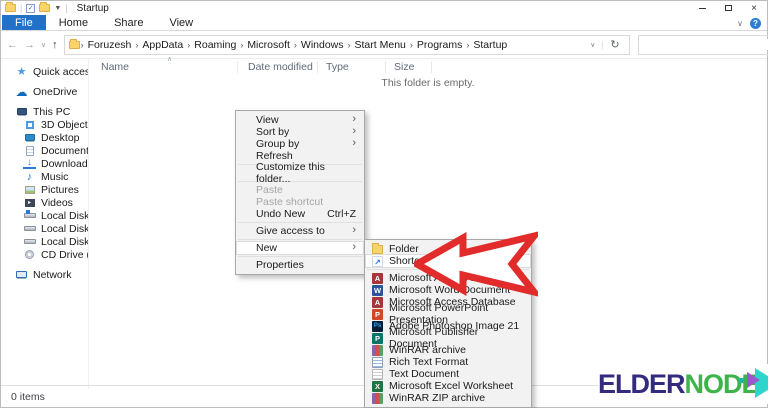  What do you see at coordinates (44, 189) in the screenshot?
I see `sidebar-item-pictures: Pictures` at bounding box center [44, 189].